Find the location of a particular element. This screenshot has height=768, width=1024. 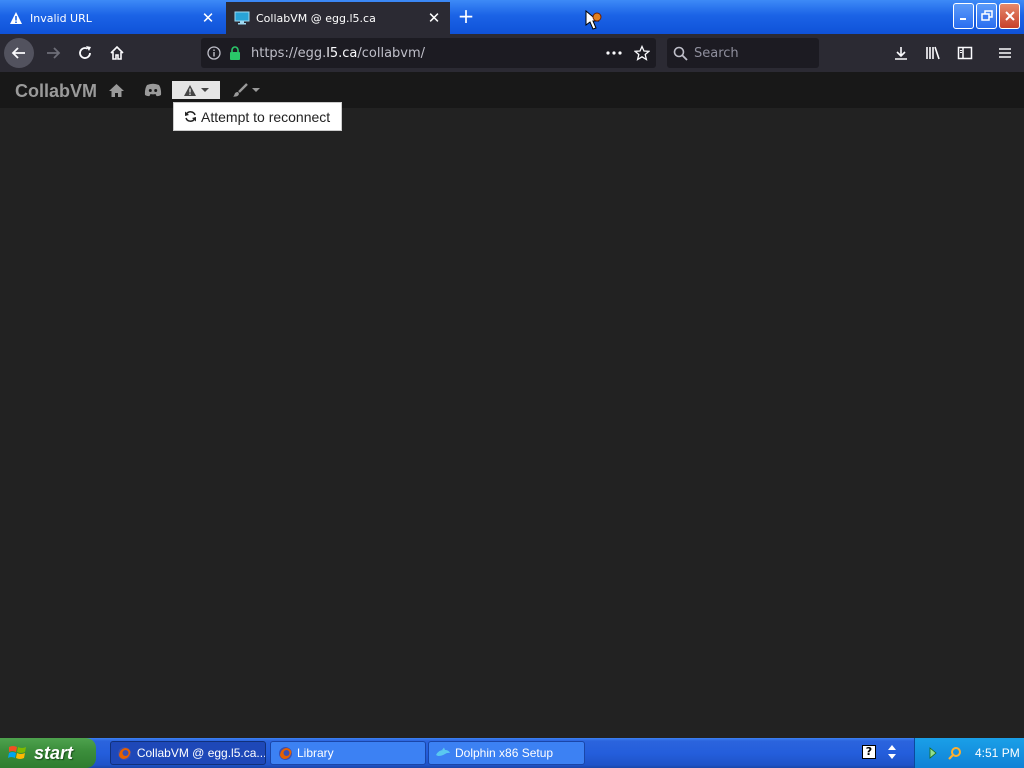

minimize-button is located at coordinates (963, 16).